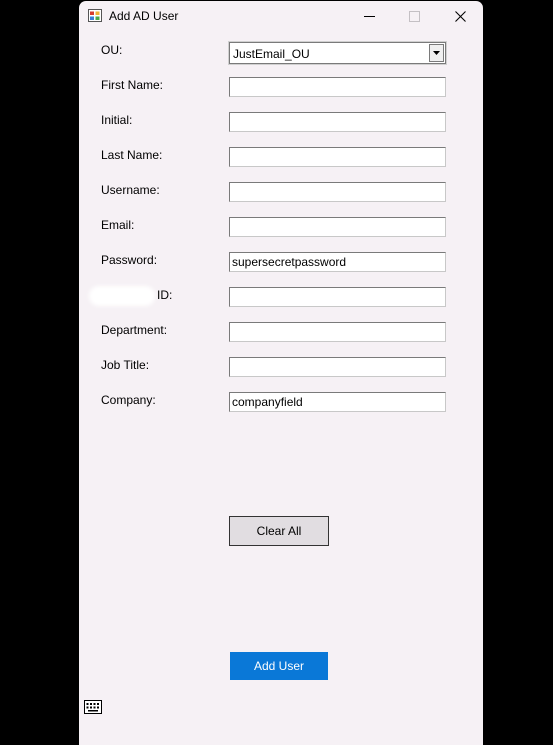  What do you see at coordinates (95, 15) in the screenshot?
I see `app-window-icon` at bounding box center [95, 15].